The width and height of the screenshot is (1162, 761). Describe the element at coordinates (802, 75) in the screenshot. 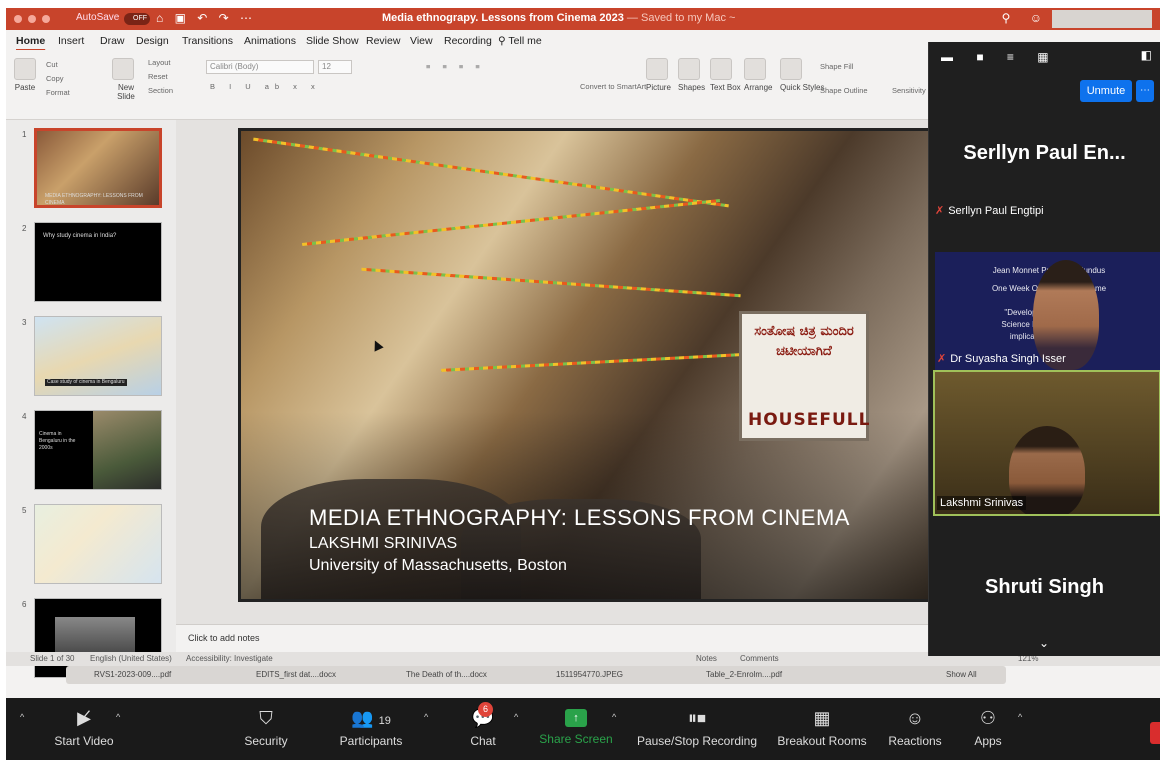

I see `quick-styles-button: Quick Styles` at that location.